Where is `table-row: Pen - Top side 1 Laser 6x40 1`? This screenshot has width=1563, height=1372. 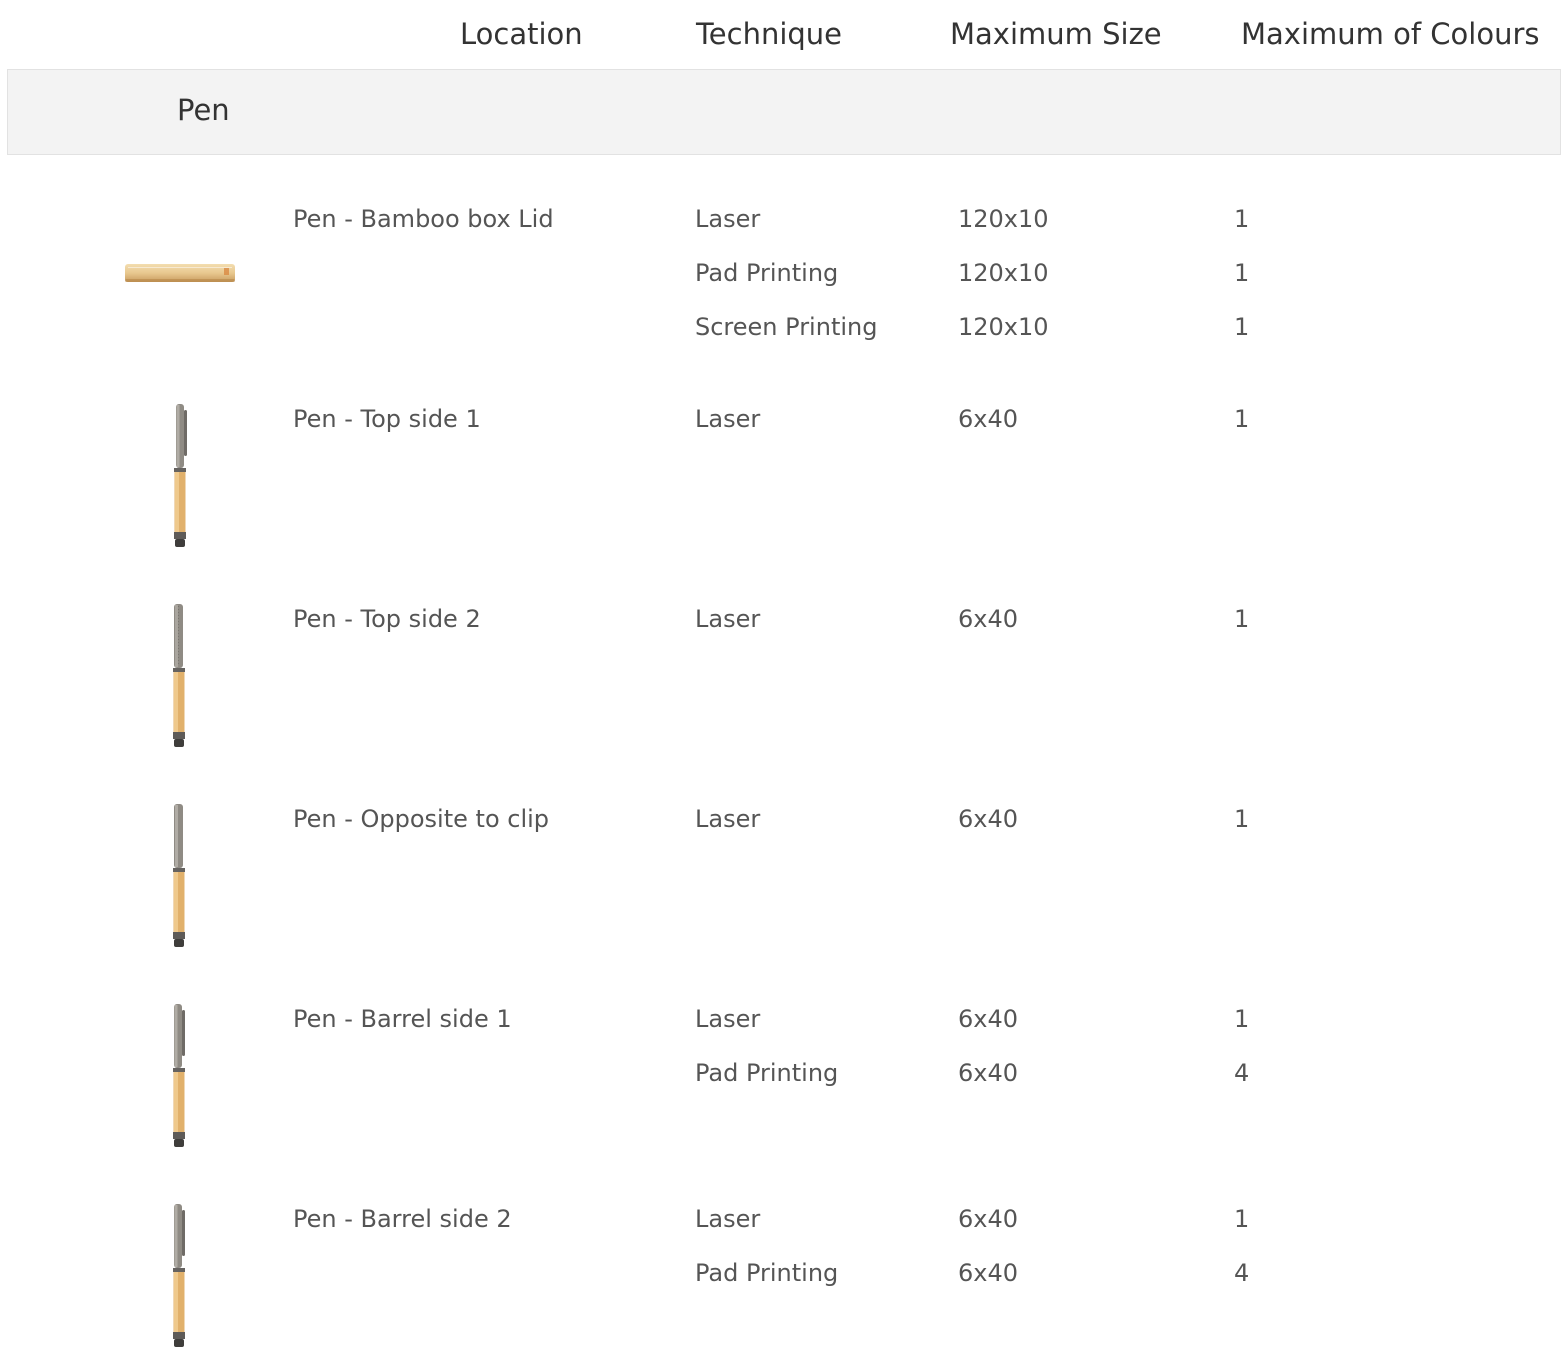 table-row: Pen - Top side 1 Laser 6x40 1 is located at coordinates (781, 472).